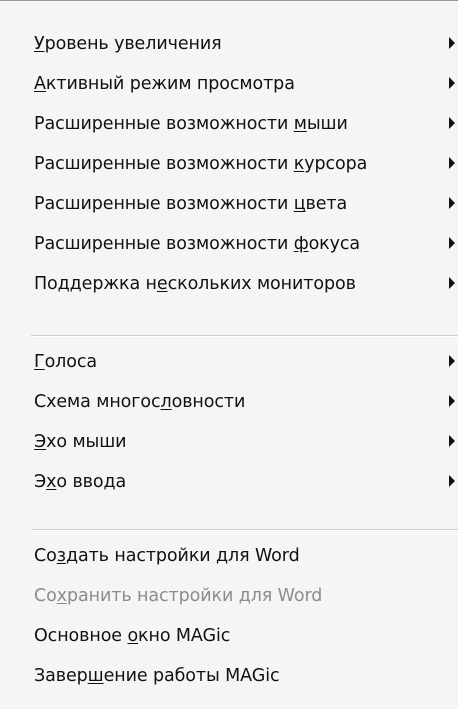  I want to click on menu-item-label: Сохранить настройки для Word, so click(178, 596).